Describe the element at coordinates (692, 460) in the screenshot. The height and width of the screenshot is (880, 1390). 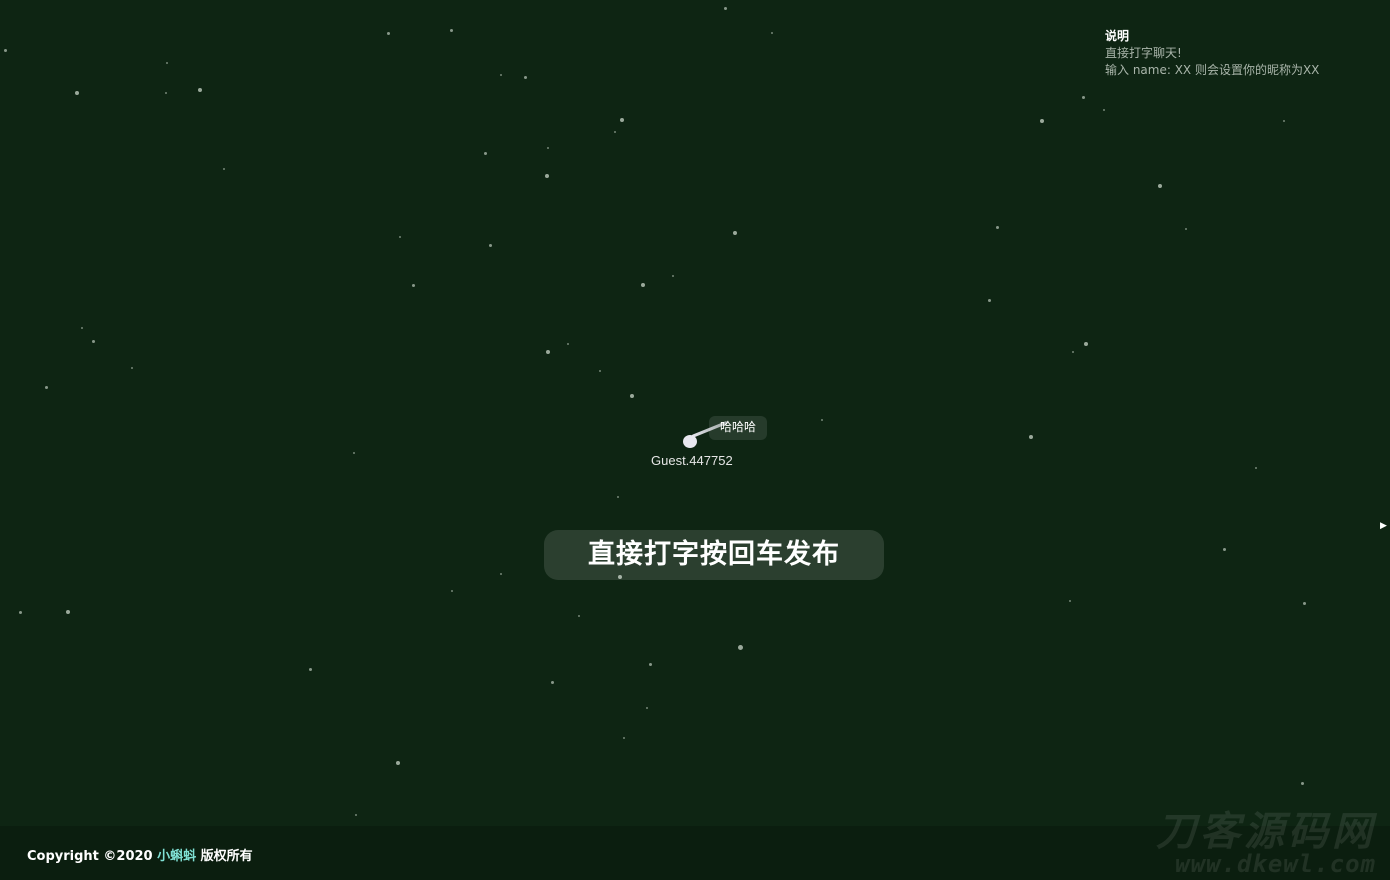
I see `player-name-label: Guest.447752` at that location.